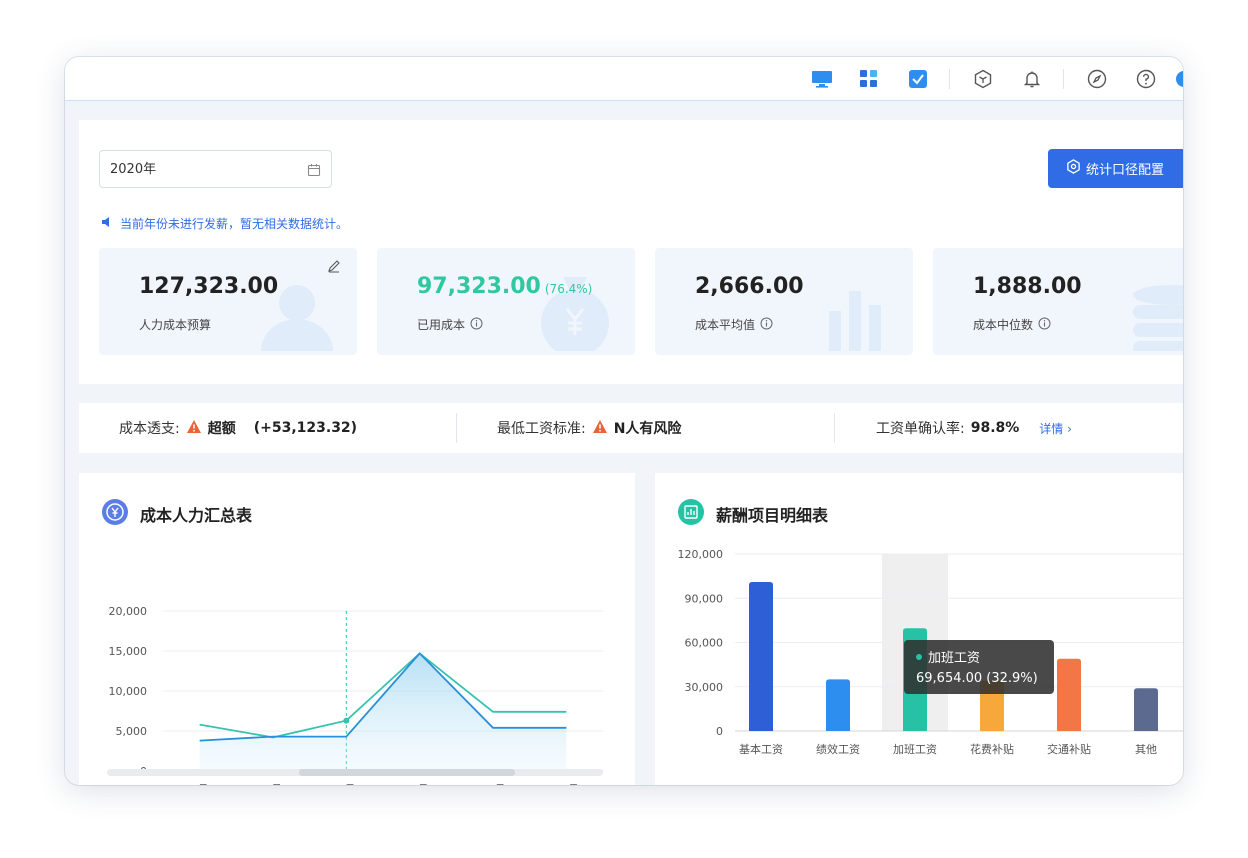  I want to click on notice-bar: 当前年份未进行发薪，暂无相关数据统计。, so click(224, 223).